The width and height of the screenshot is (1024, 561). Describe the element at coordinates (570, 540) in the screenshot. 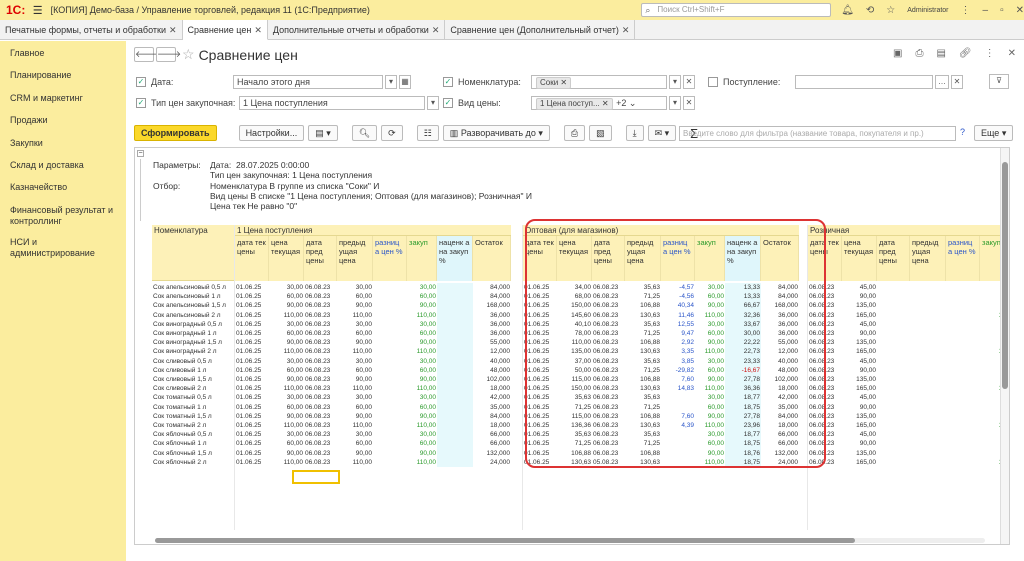

I see `horizontal-scrollbar` at that location.